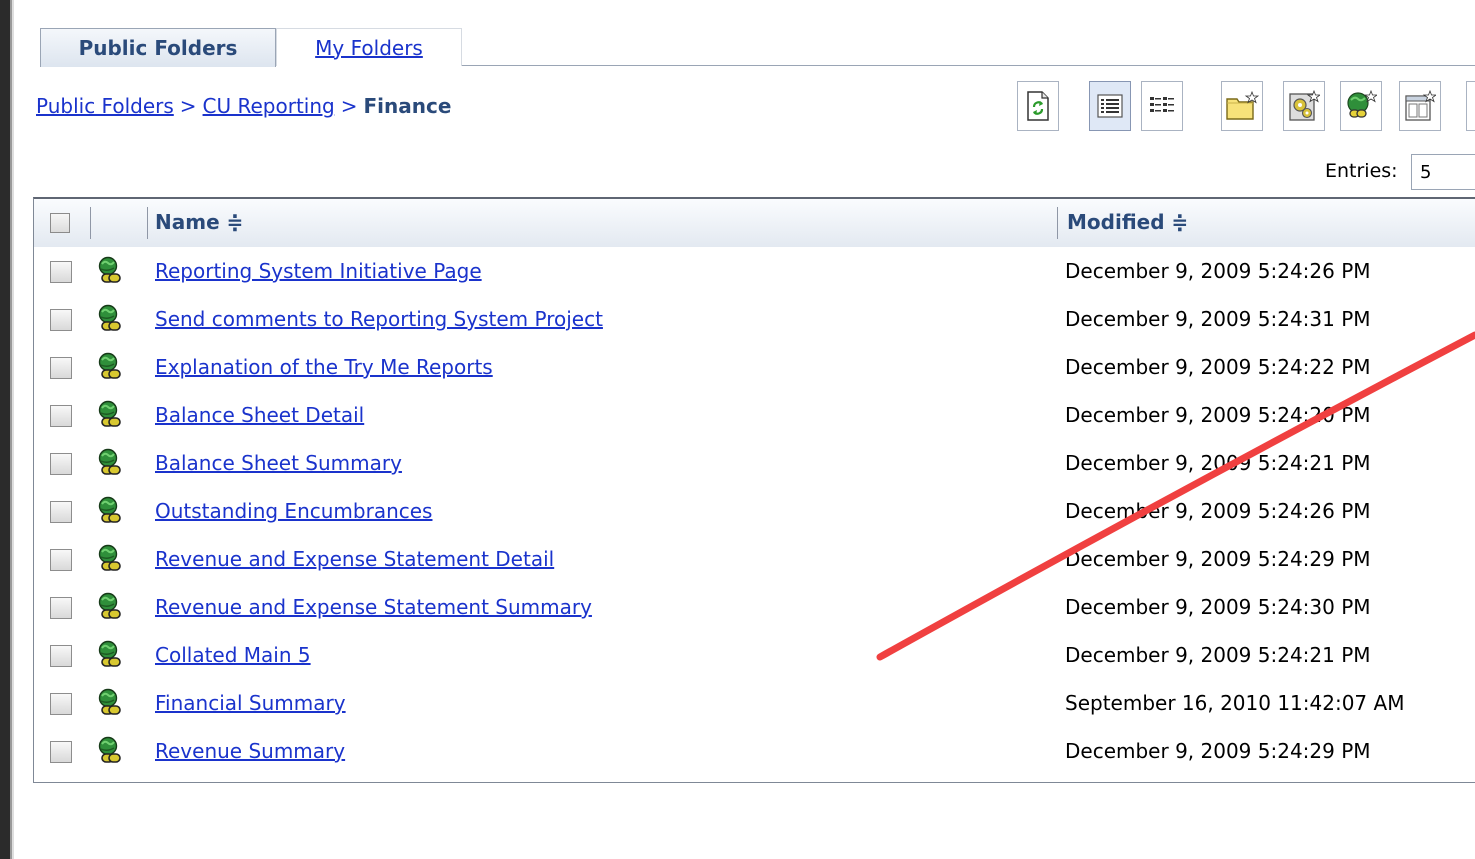 The width and height of the screenshot is (1475, 859). Describe the element at coordinates (233, 655) in the screenshot. I see `row-name-link: Collated Main 5` at that location.